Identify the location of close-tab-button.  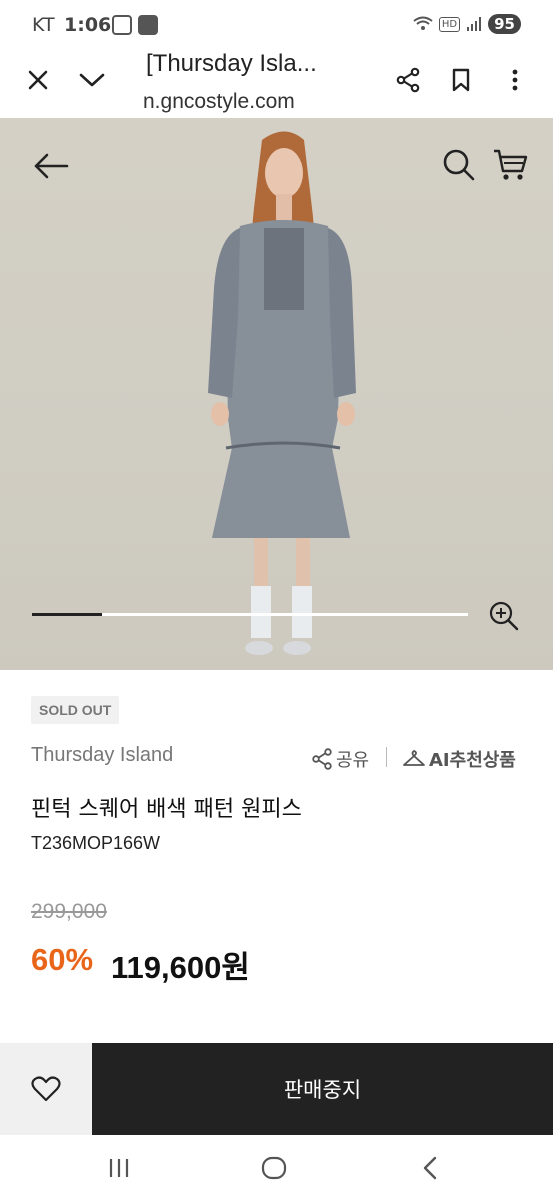
(38, 80).